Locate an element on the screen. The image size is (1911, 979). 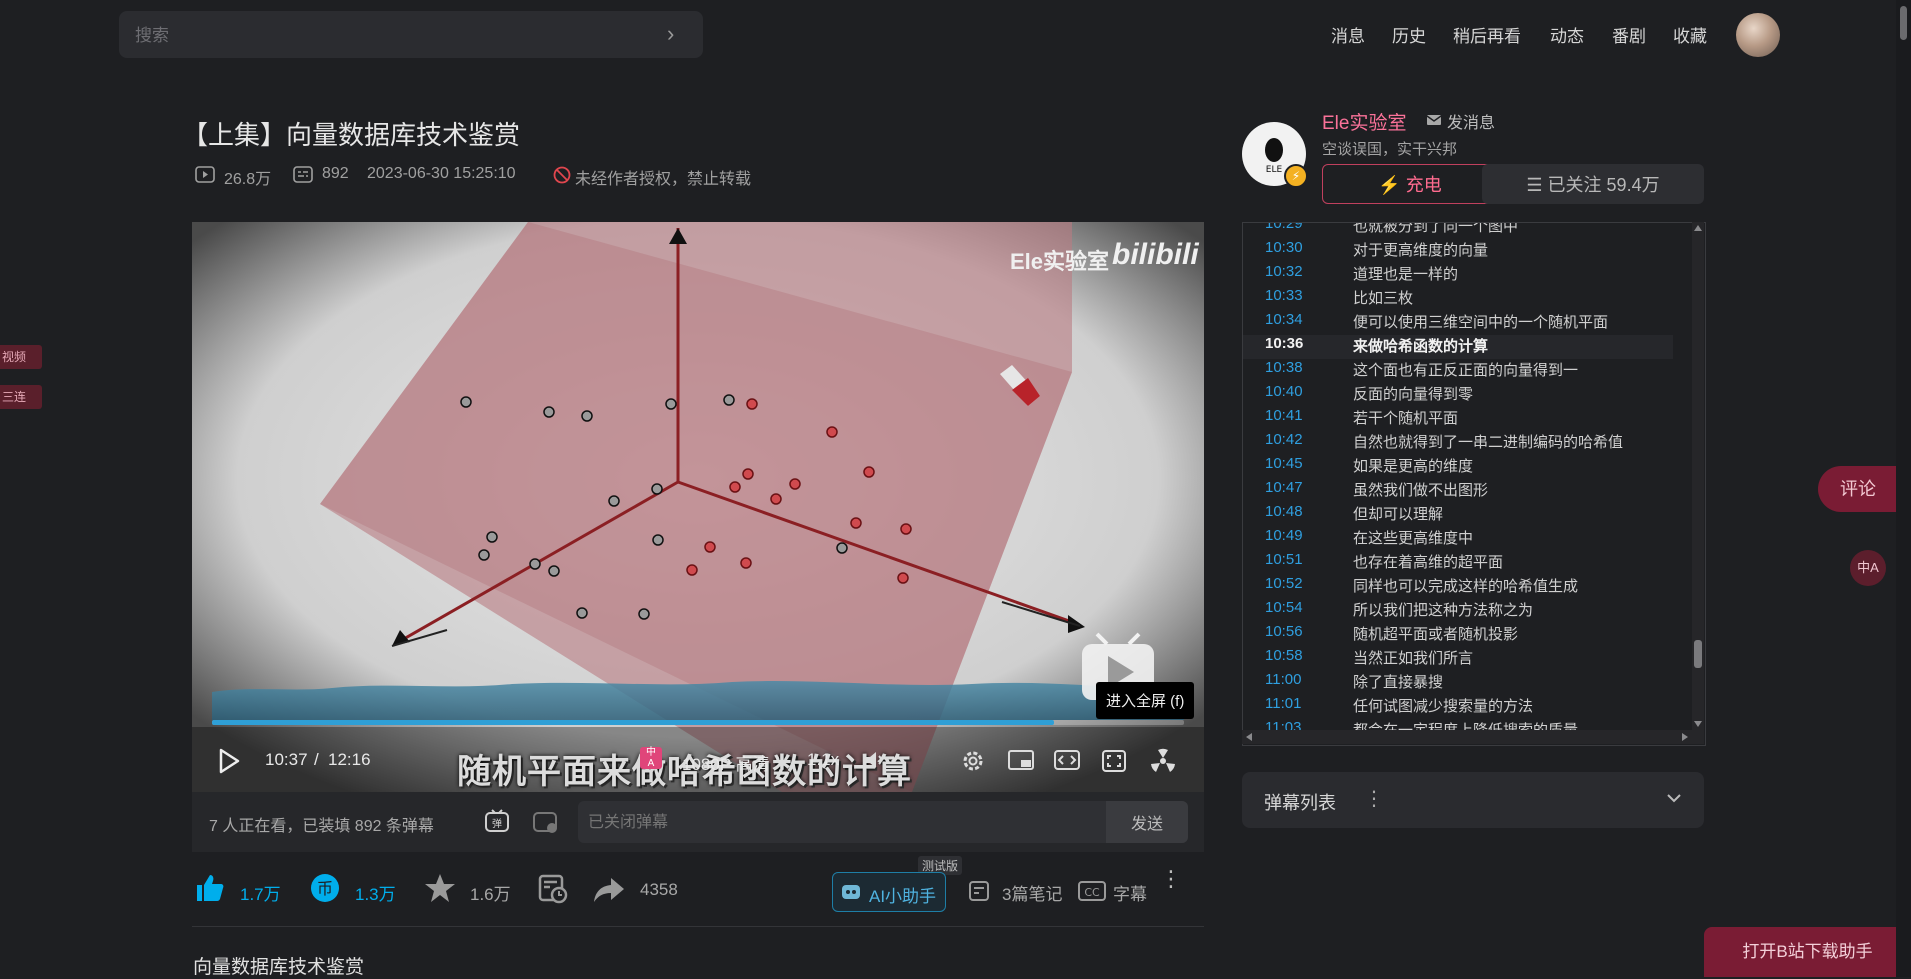
danmaku-list-panel: 弹幕列表 ⋮ is located at coordinates (1473, 800).